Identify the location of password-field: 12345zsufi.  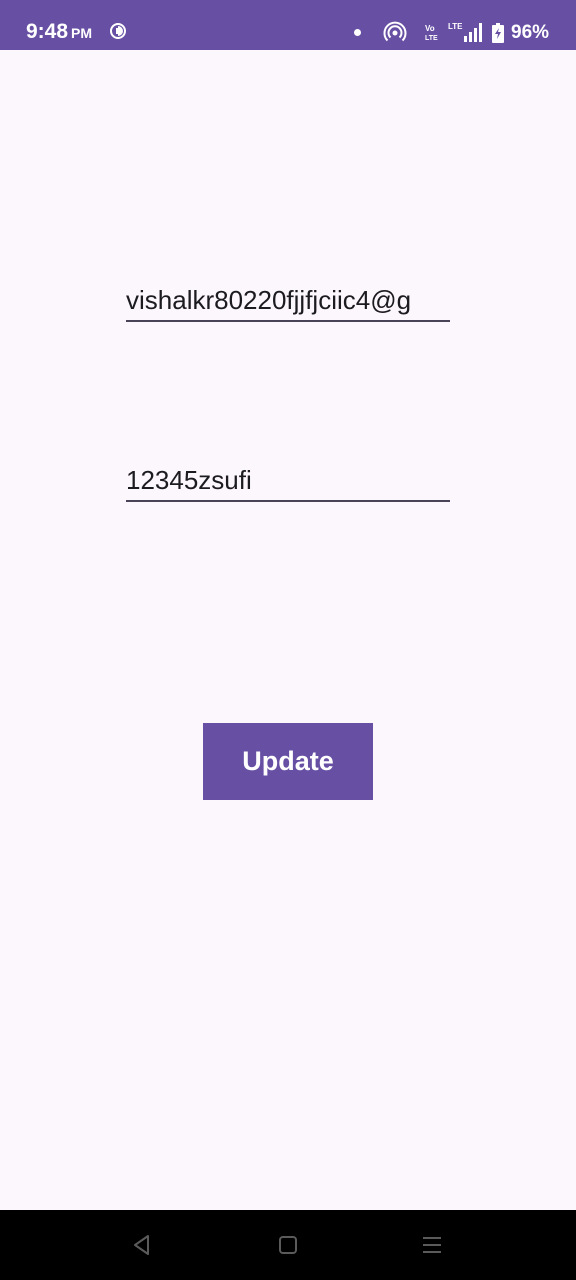
(288, 482).